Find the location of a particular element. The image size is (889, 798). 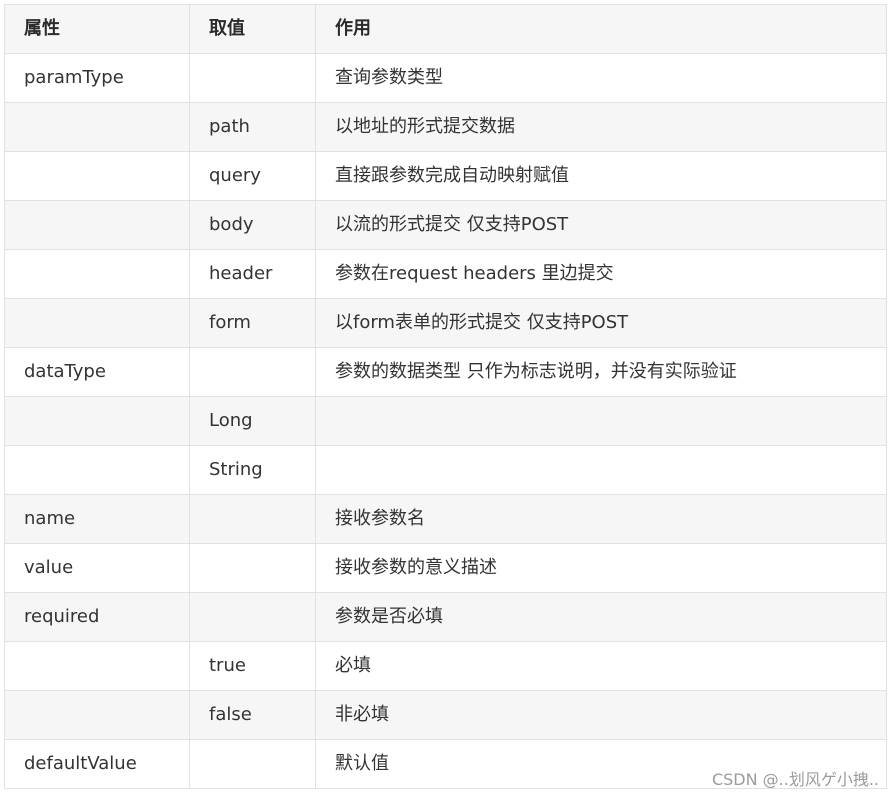

cell-attribute: value is located at coordinates (97, 568).